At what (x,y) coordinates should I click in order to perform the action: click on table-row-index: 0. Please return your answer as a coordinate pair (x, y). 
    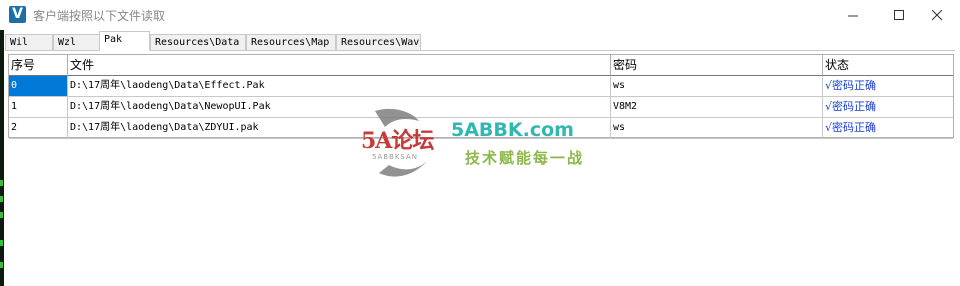
    Looking at the image, I should click on (38, 86).